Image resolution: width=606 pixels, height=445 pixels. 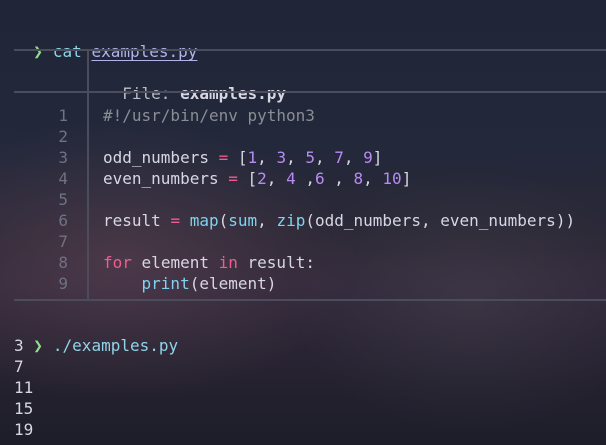 What do you see at coordinates (63, 157) in the screenshot?
I see `line-number: 3` at bounding box center [63, 157].